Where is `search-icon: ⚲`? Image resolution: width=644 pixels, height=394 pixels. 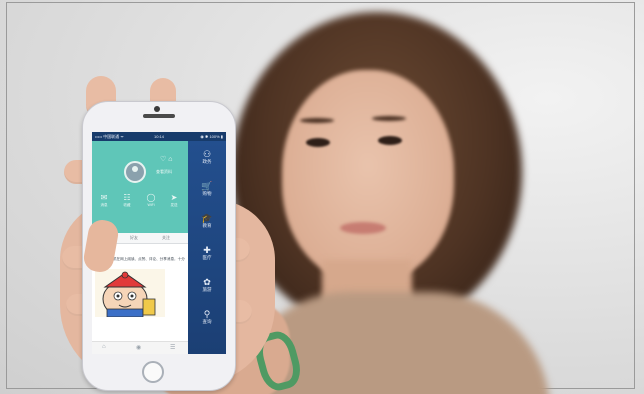 search-icon: ⚲ is located at coordinates (207, 314).